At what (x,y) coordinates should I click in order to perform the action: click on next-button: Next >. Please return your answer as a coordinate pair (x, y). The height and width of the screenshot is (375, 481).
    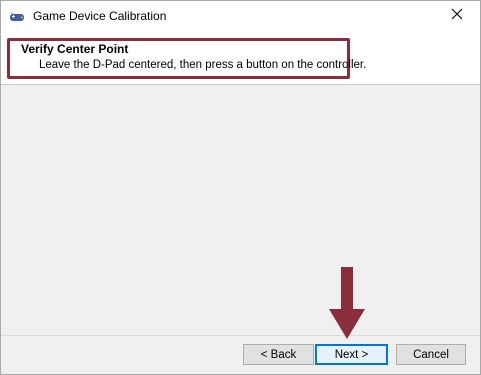
    Looking at the image, I should click on (351, 354).